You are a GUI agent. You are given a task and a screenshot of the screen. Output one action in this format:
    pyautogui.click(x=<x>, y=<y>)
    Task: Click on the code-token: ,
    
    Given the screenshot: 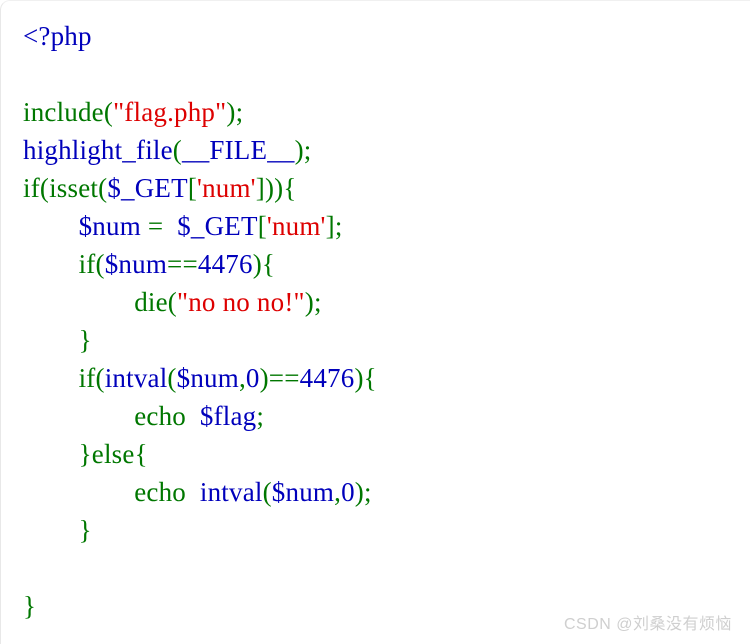 What is the action you would take?
    pyautogui.click(x=242, y=378)
    